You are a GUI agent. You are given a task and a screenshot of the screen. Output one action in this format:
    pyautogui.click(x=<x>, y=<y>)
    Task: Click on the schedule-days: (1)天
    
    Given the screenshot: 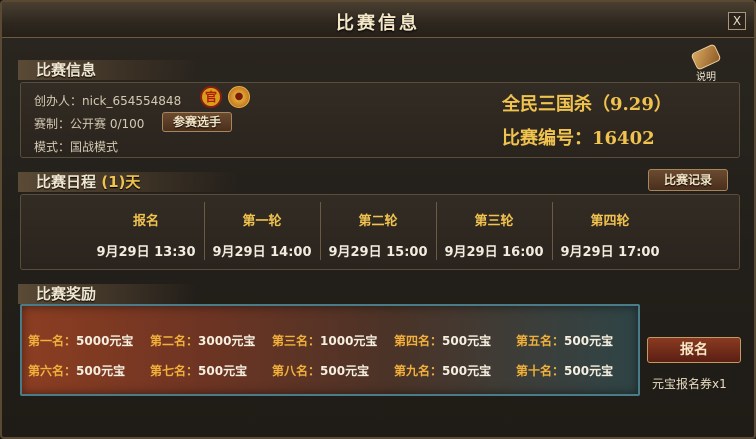 What is the action you would take?
    pyautogui.click(x=121, y=182)
    